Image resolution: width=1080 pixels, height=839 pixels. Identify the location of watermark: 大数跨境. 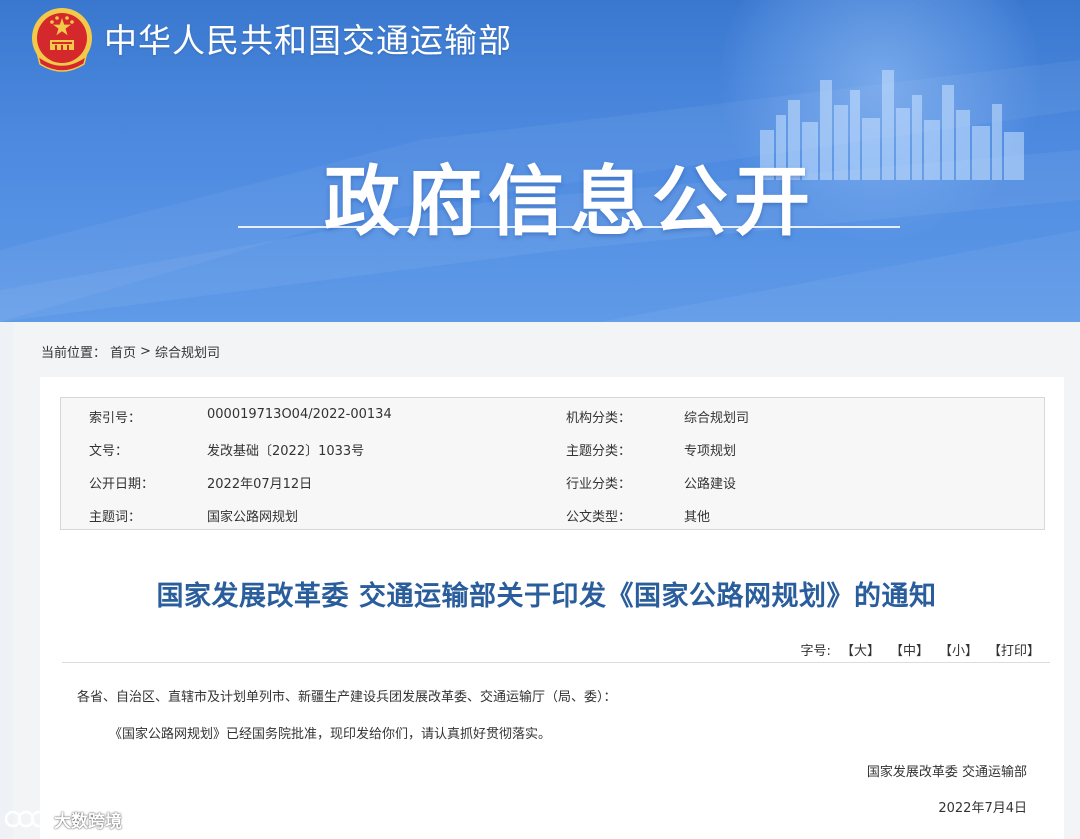
(63, 819).